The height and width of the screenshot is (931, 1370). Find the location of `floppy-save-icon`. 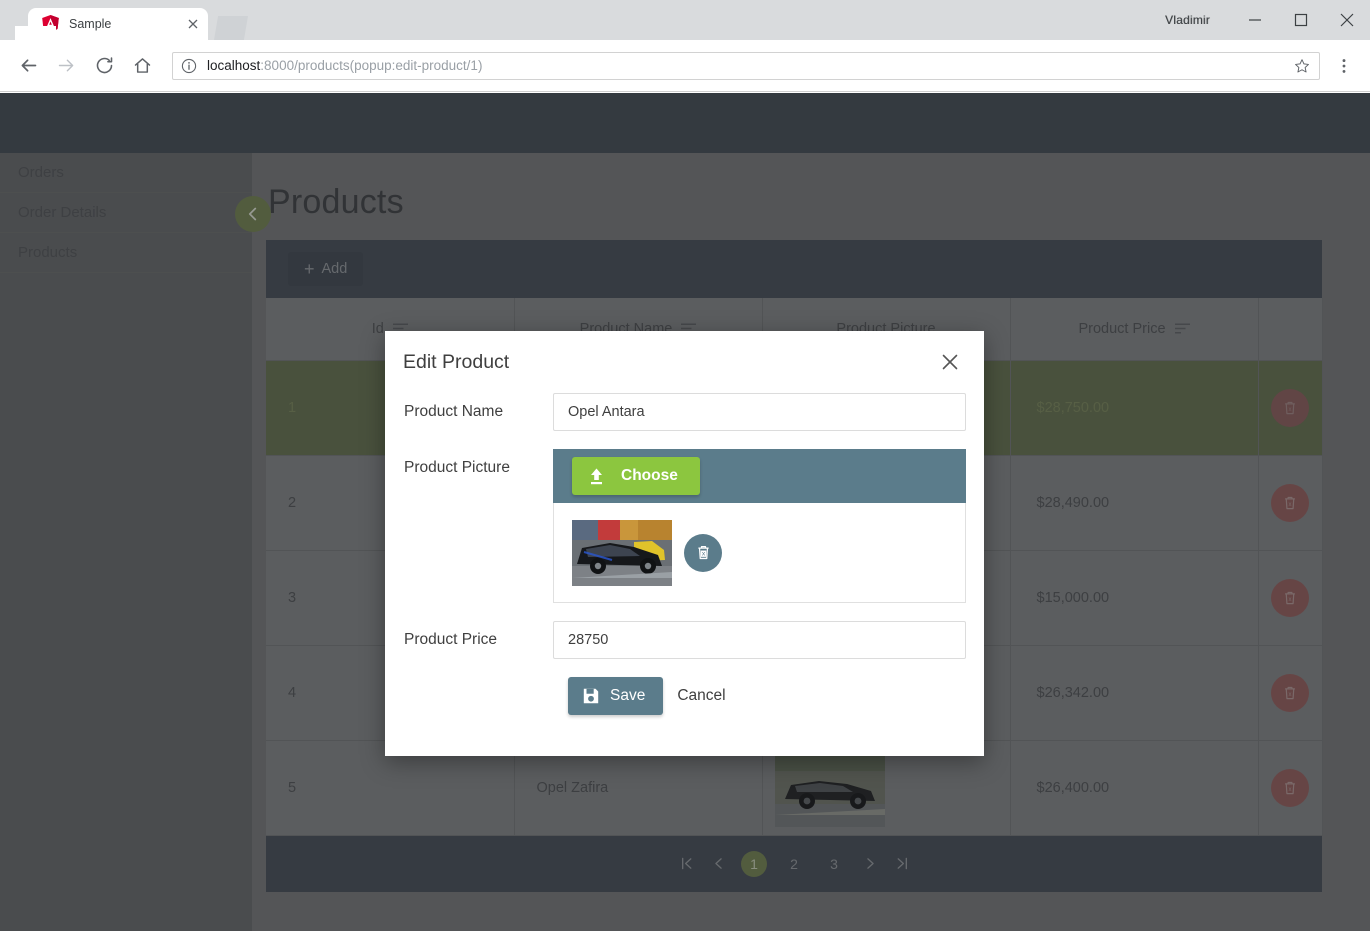

floppy-save-icon is located at coordinates (591, 696).